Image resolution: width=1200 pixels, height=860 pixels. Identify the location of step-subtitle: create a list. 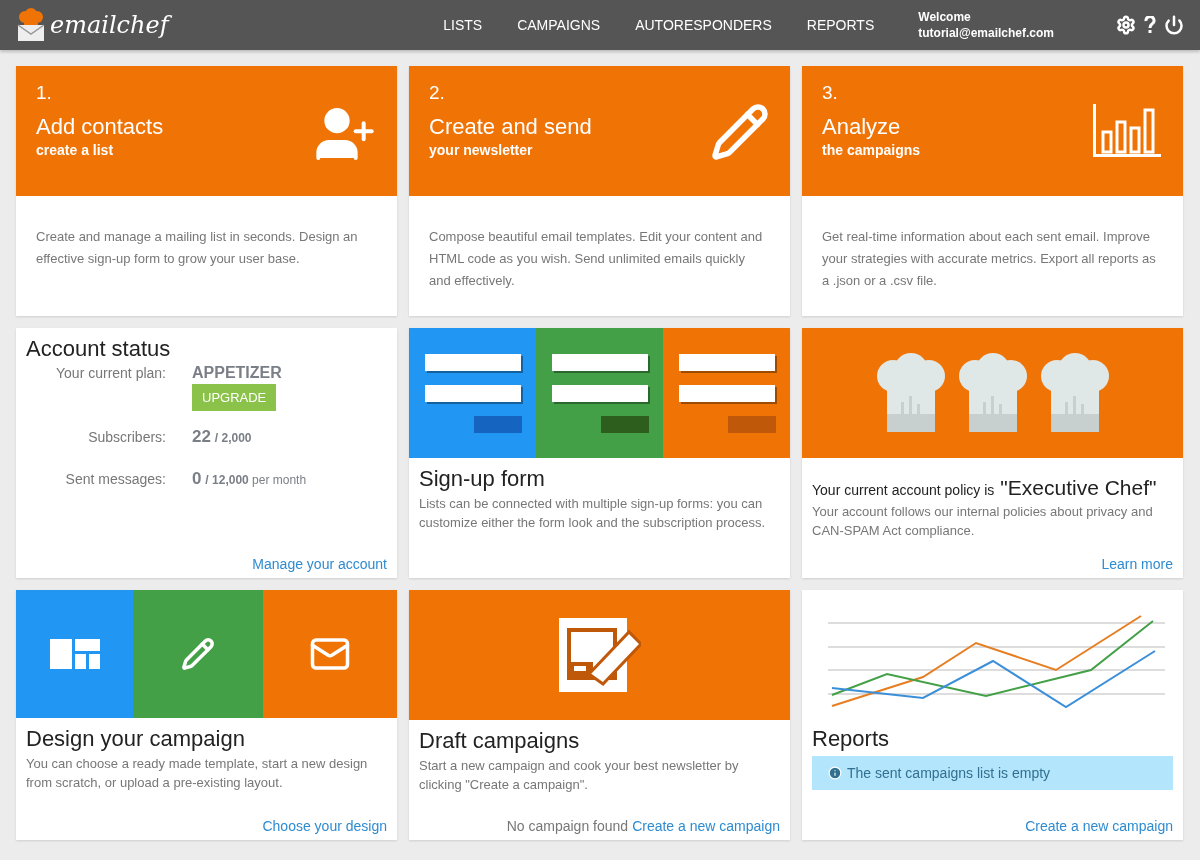
(75, 150).